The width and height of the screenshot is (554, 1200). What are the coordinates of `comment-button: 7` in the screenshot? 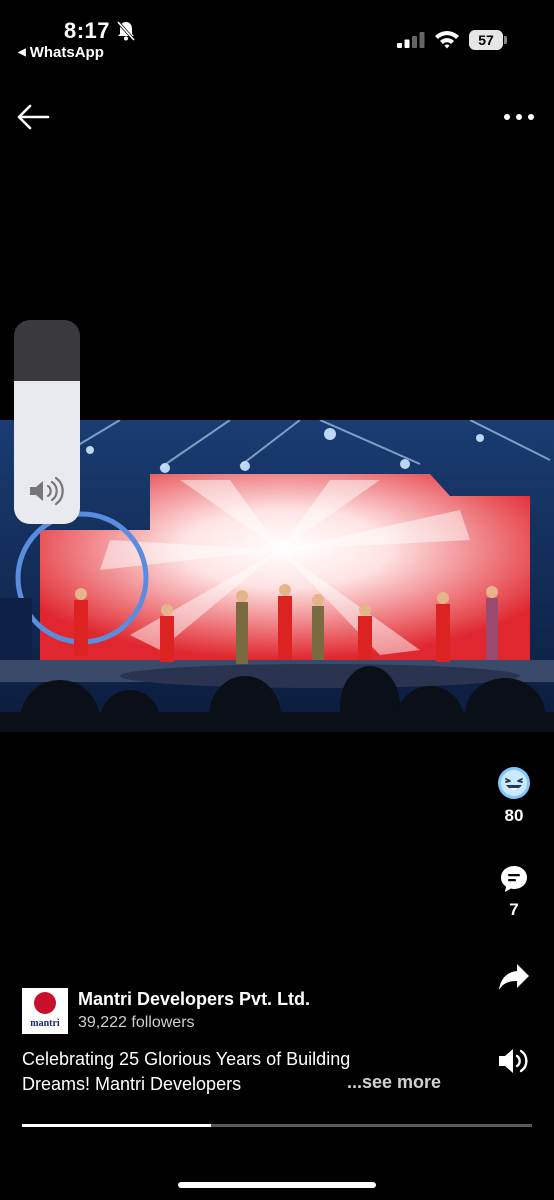 It's located at (514, 892).